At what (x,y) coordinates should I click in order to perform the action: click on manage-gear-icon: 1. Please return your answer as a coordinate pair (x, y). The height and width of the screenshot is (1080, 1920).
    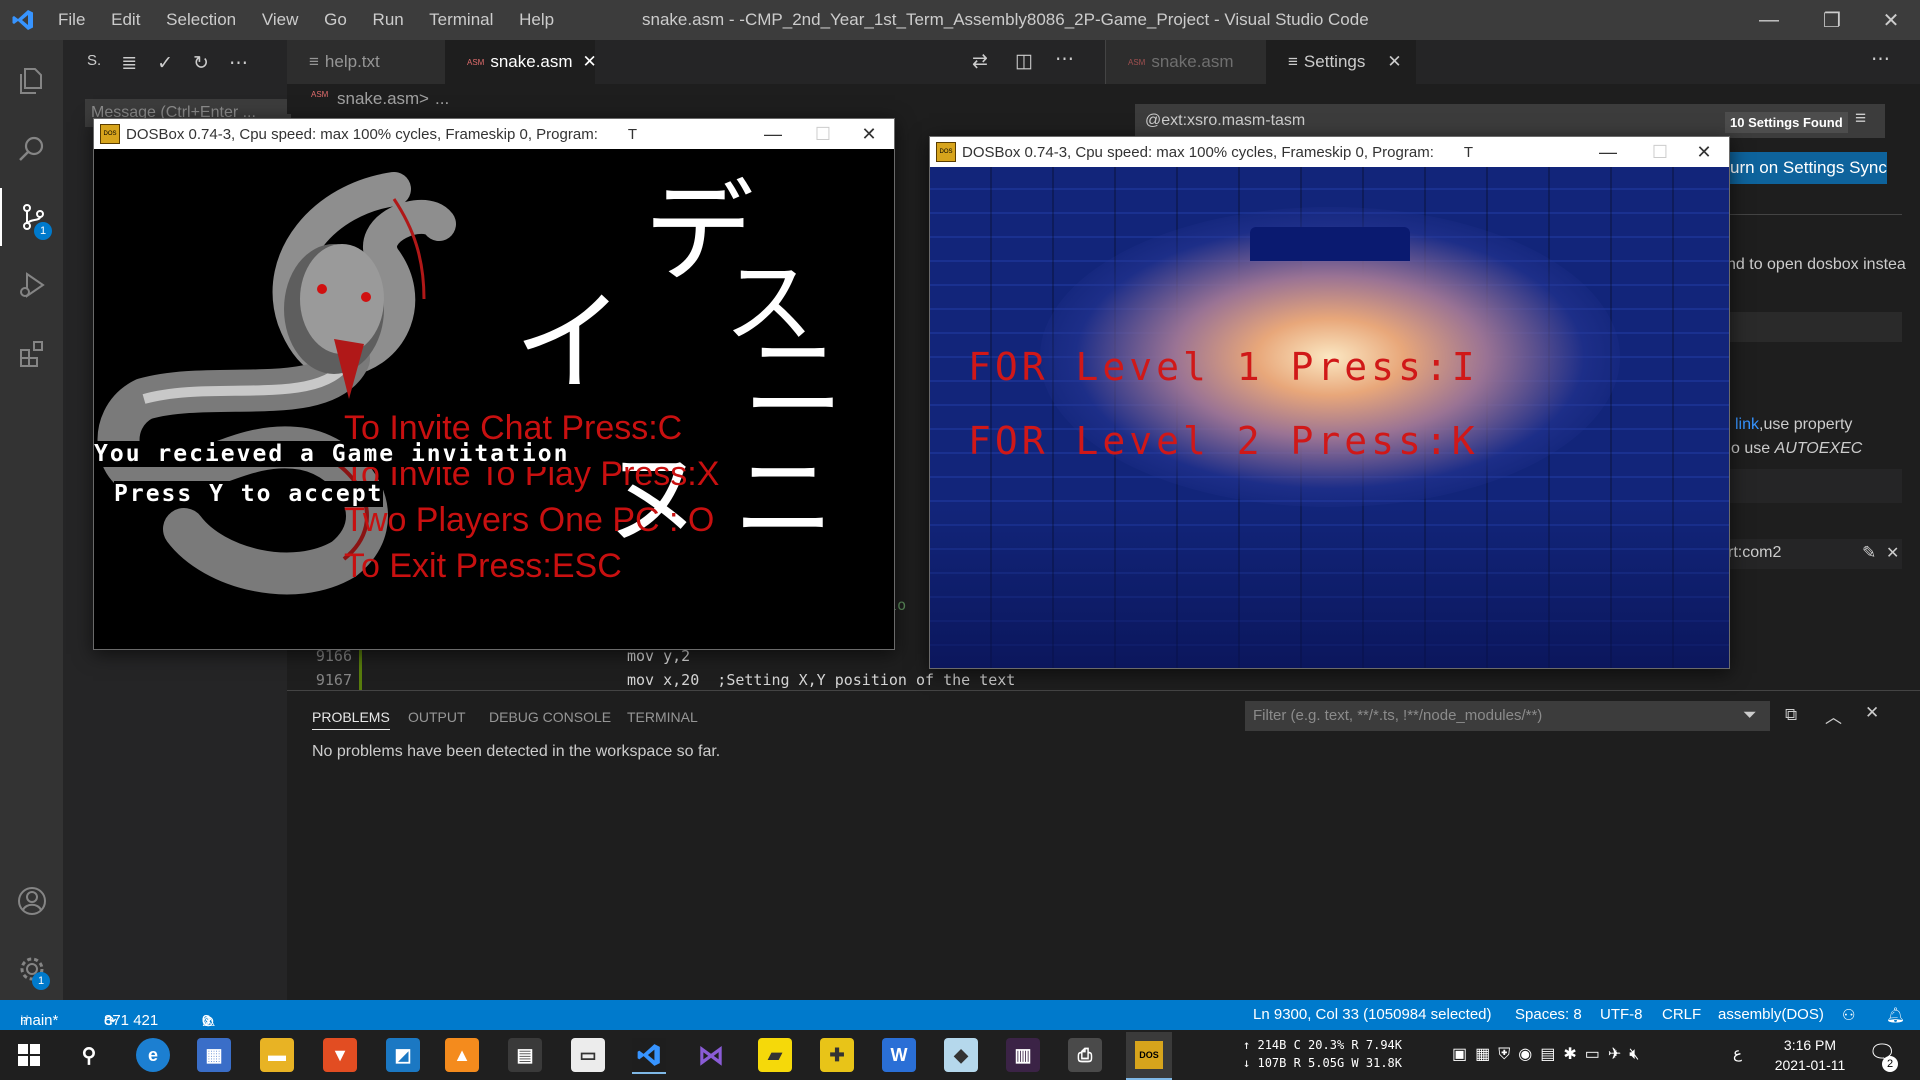
    Looking at the image, I should click on (31, 969).